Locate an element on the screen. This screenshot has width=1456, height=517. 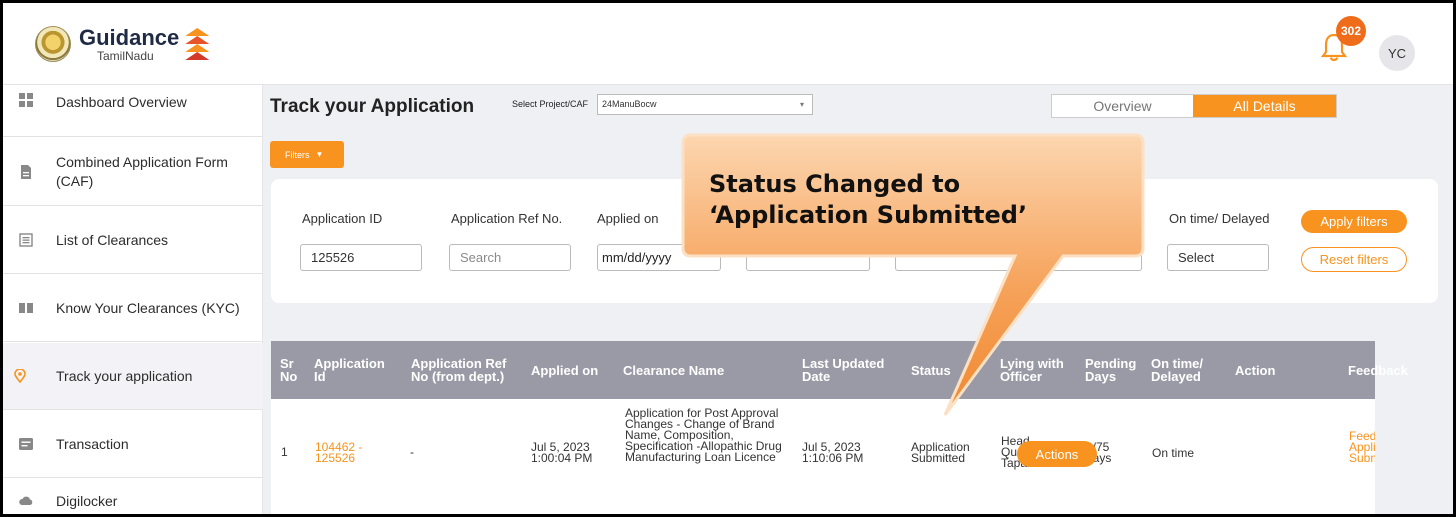
officer-filter-input is located at coordinates (1093, 257).